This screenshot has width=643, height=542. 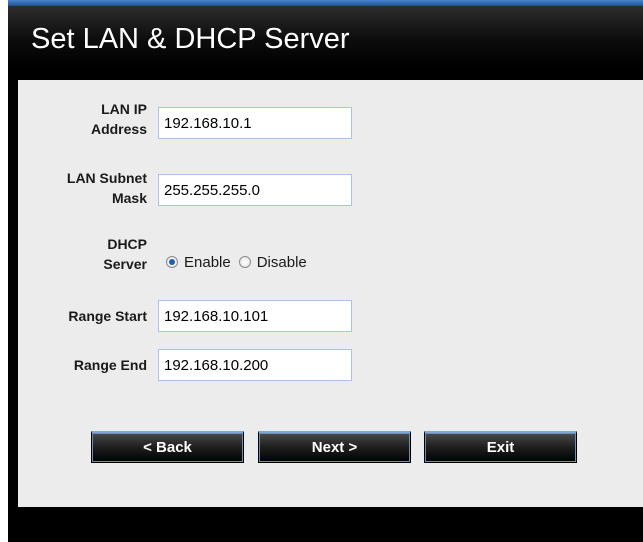 What do you see at coordinates (110, 365) in the screenshot?
I see `range-end-label: Range End` at bounding box center [110, 365].